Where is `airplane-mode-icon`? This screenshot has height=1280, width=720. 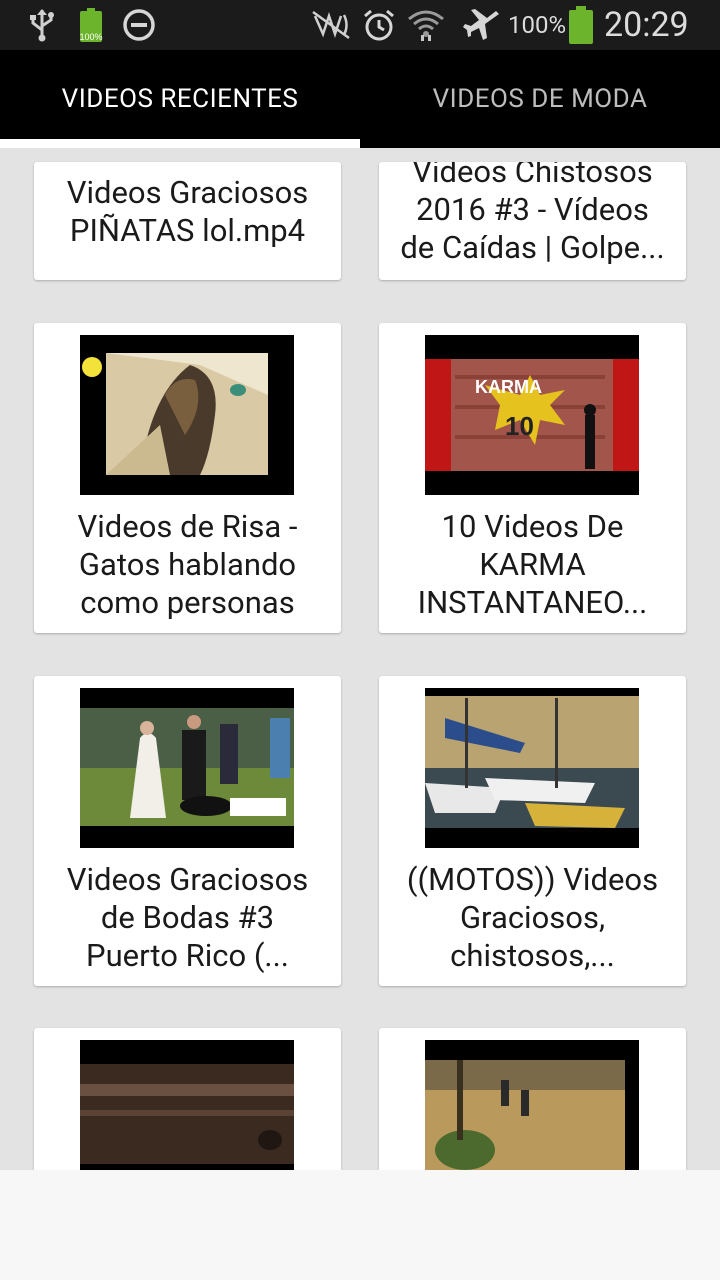
airplane-mode-icon is located at coordinates (482, 25).